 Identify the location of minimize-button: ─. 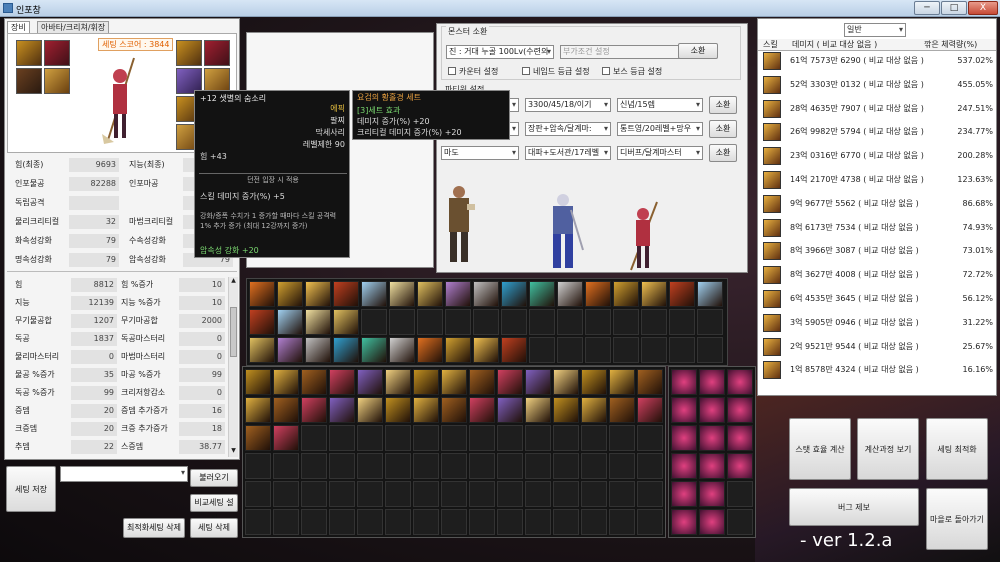
(927, 8).